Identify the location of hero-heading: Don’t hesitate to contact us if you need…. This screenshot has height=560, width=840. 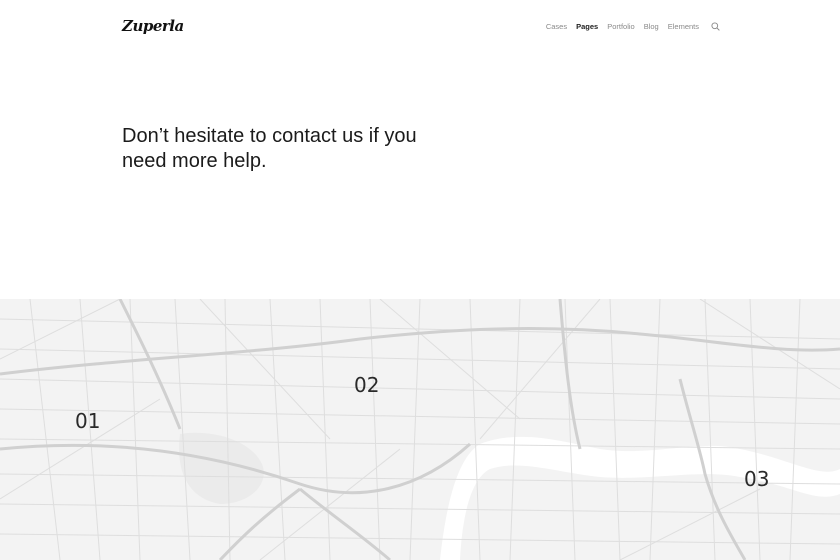
(269, 148).